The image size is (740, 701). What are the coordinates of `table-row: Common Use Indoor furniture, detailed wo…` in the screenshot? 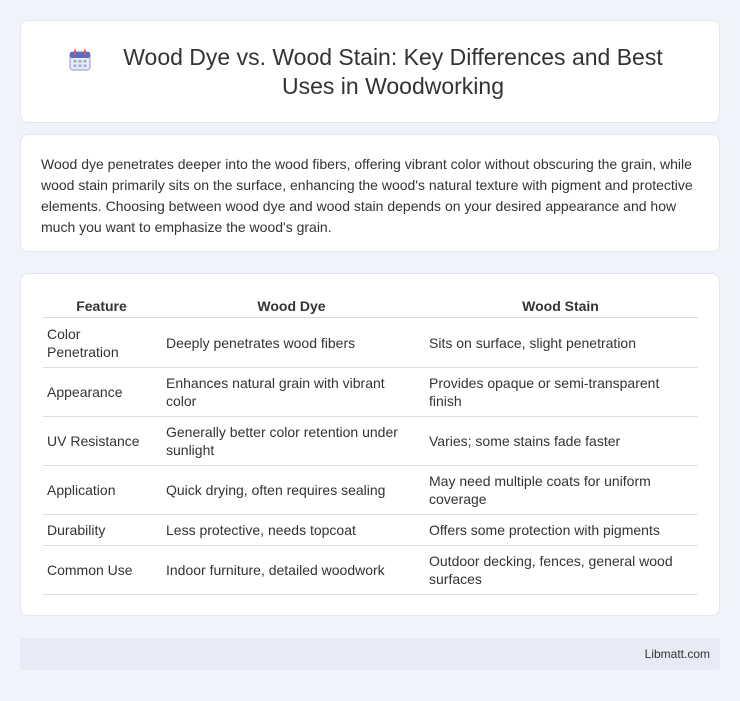 It's located at (370, 570).